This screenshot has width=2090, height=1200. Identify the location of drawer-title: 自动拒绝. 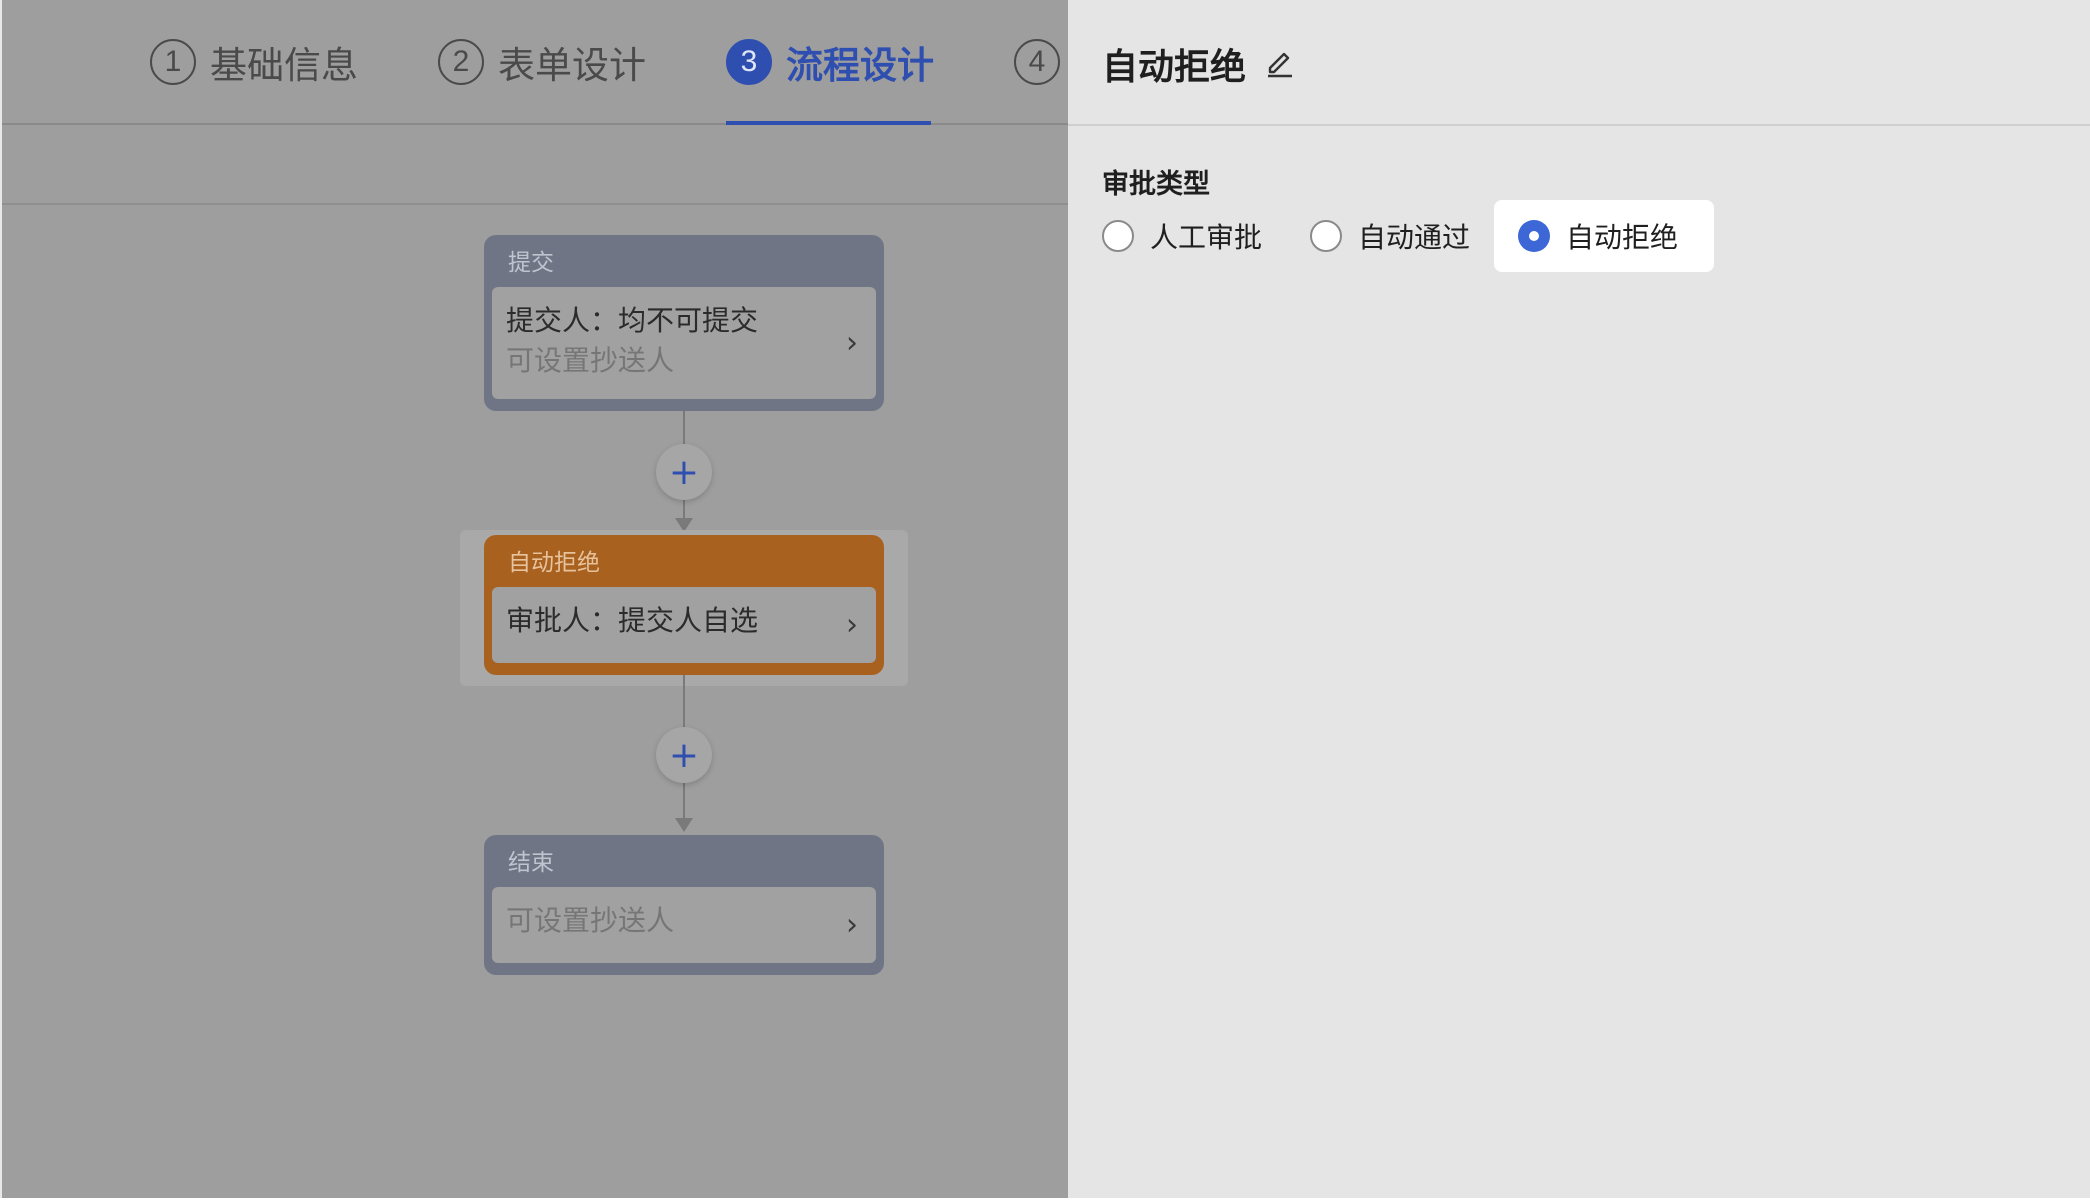
(1174, 67).